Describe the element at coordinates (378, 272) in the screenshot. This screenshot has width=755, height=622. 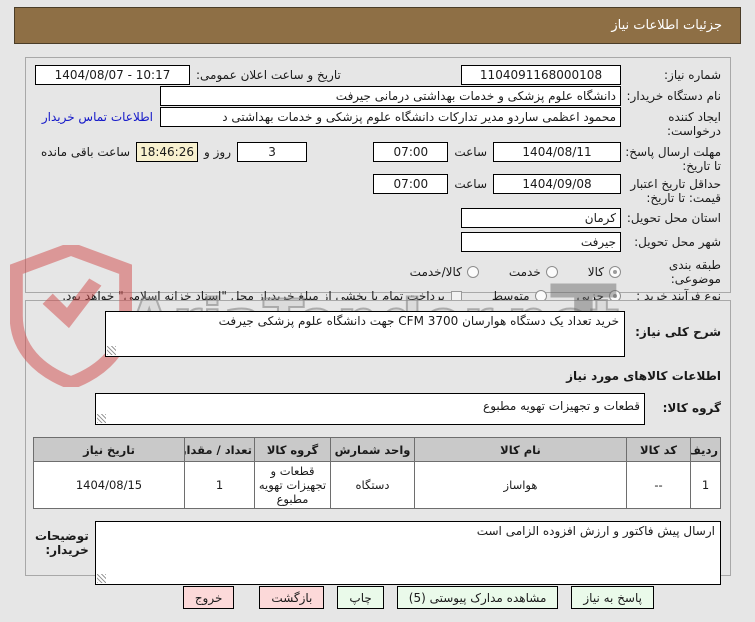
I see `classification-row: طبقه بندی موضوعی: کالا خدمت کالا/خدمت` at that location.